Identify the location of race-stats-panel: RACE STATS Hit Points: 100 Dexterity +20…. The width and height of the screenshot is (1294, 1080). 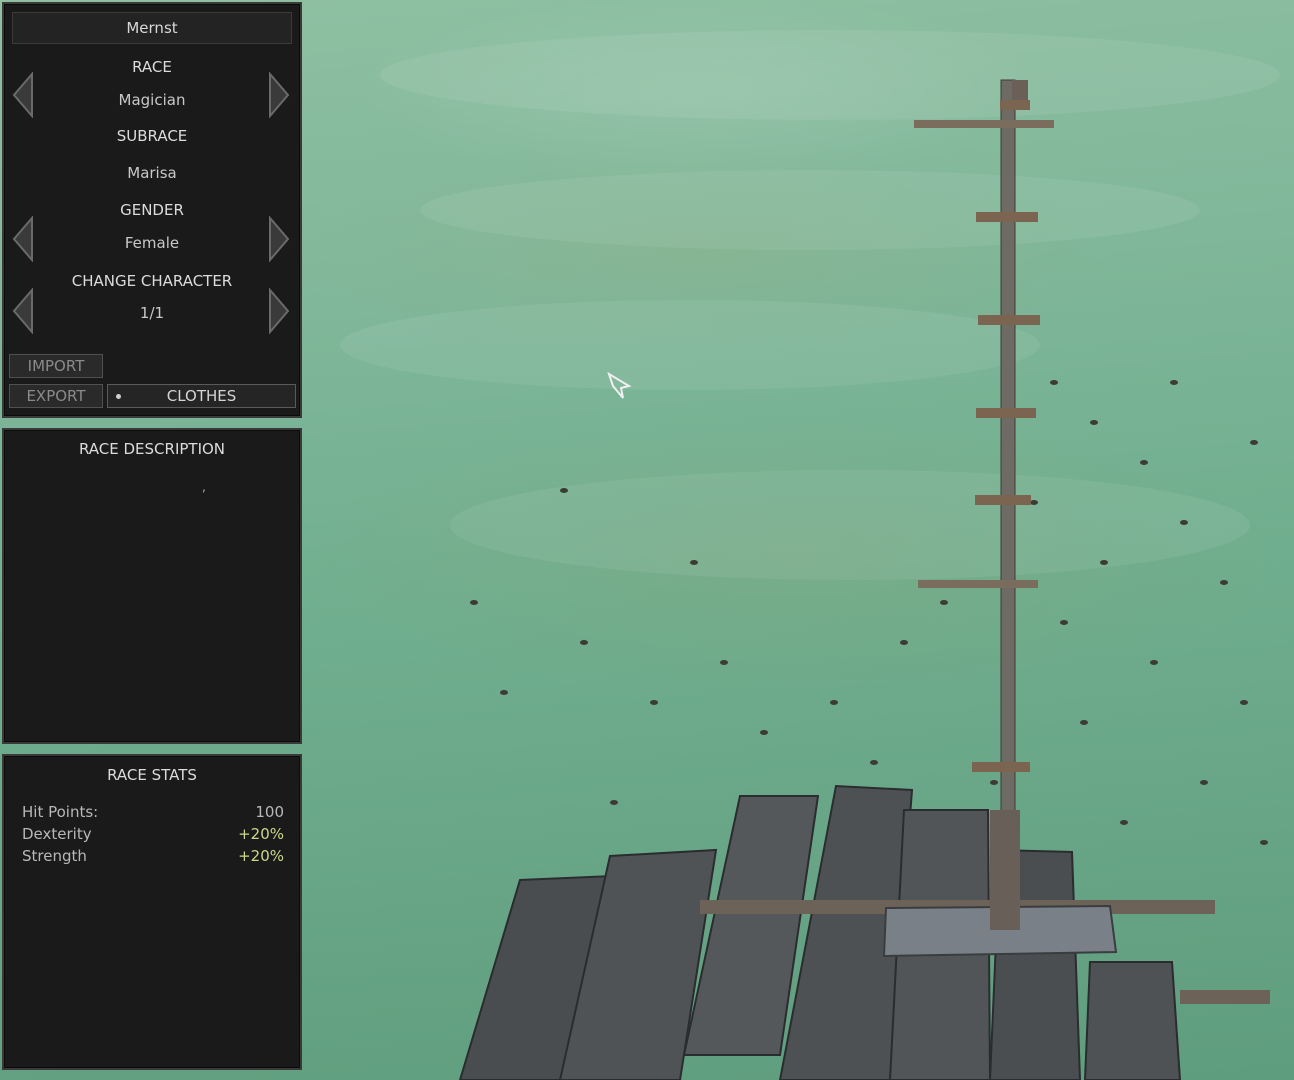
(152, 912).